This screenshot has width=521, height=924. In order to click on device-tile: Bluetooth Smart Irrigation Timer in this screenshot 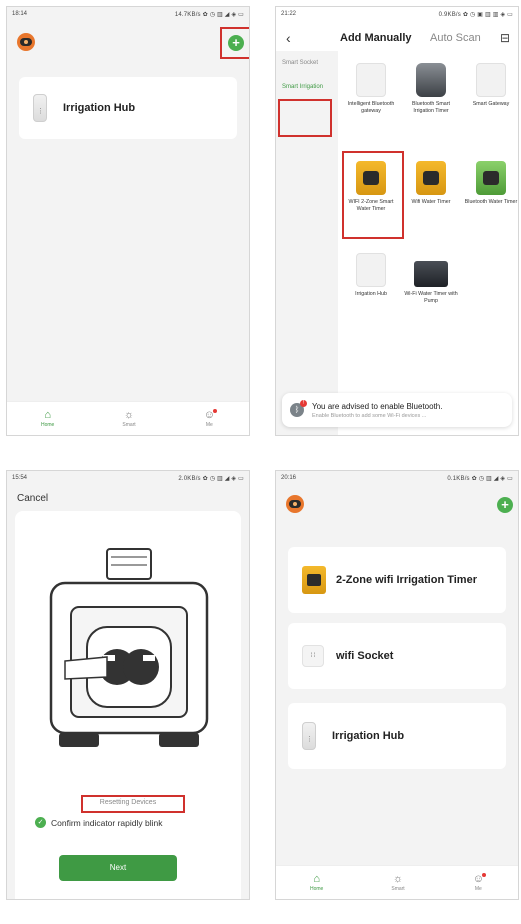, I will do `click(431, 88)`.